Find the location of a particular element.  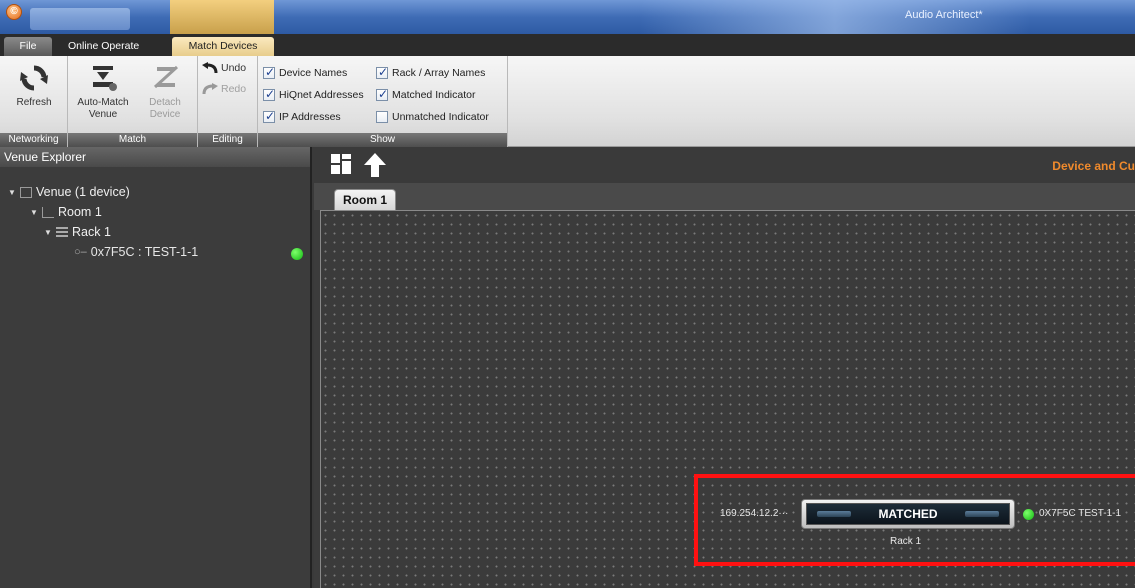

tab-room-1: Room 1 is located at coordinates (365, 199).